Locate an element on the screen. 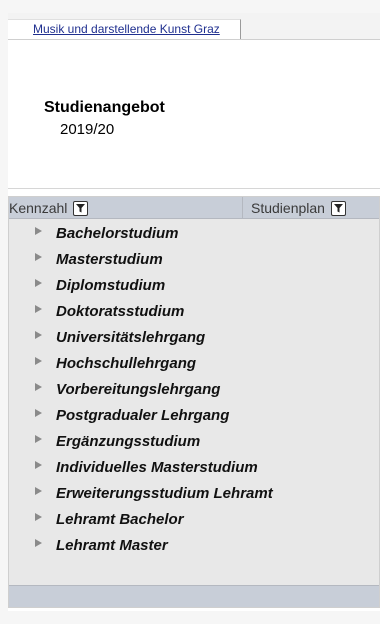  academic-year: 2019/20 is located at coordinates (87, 129).